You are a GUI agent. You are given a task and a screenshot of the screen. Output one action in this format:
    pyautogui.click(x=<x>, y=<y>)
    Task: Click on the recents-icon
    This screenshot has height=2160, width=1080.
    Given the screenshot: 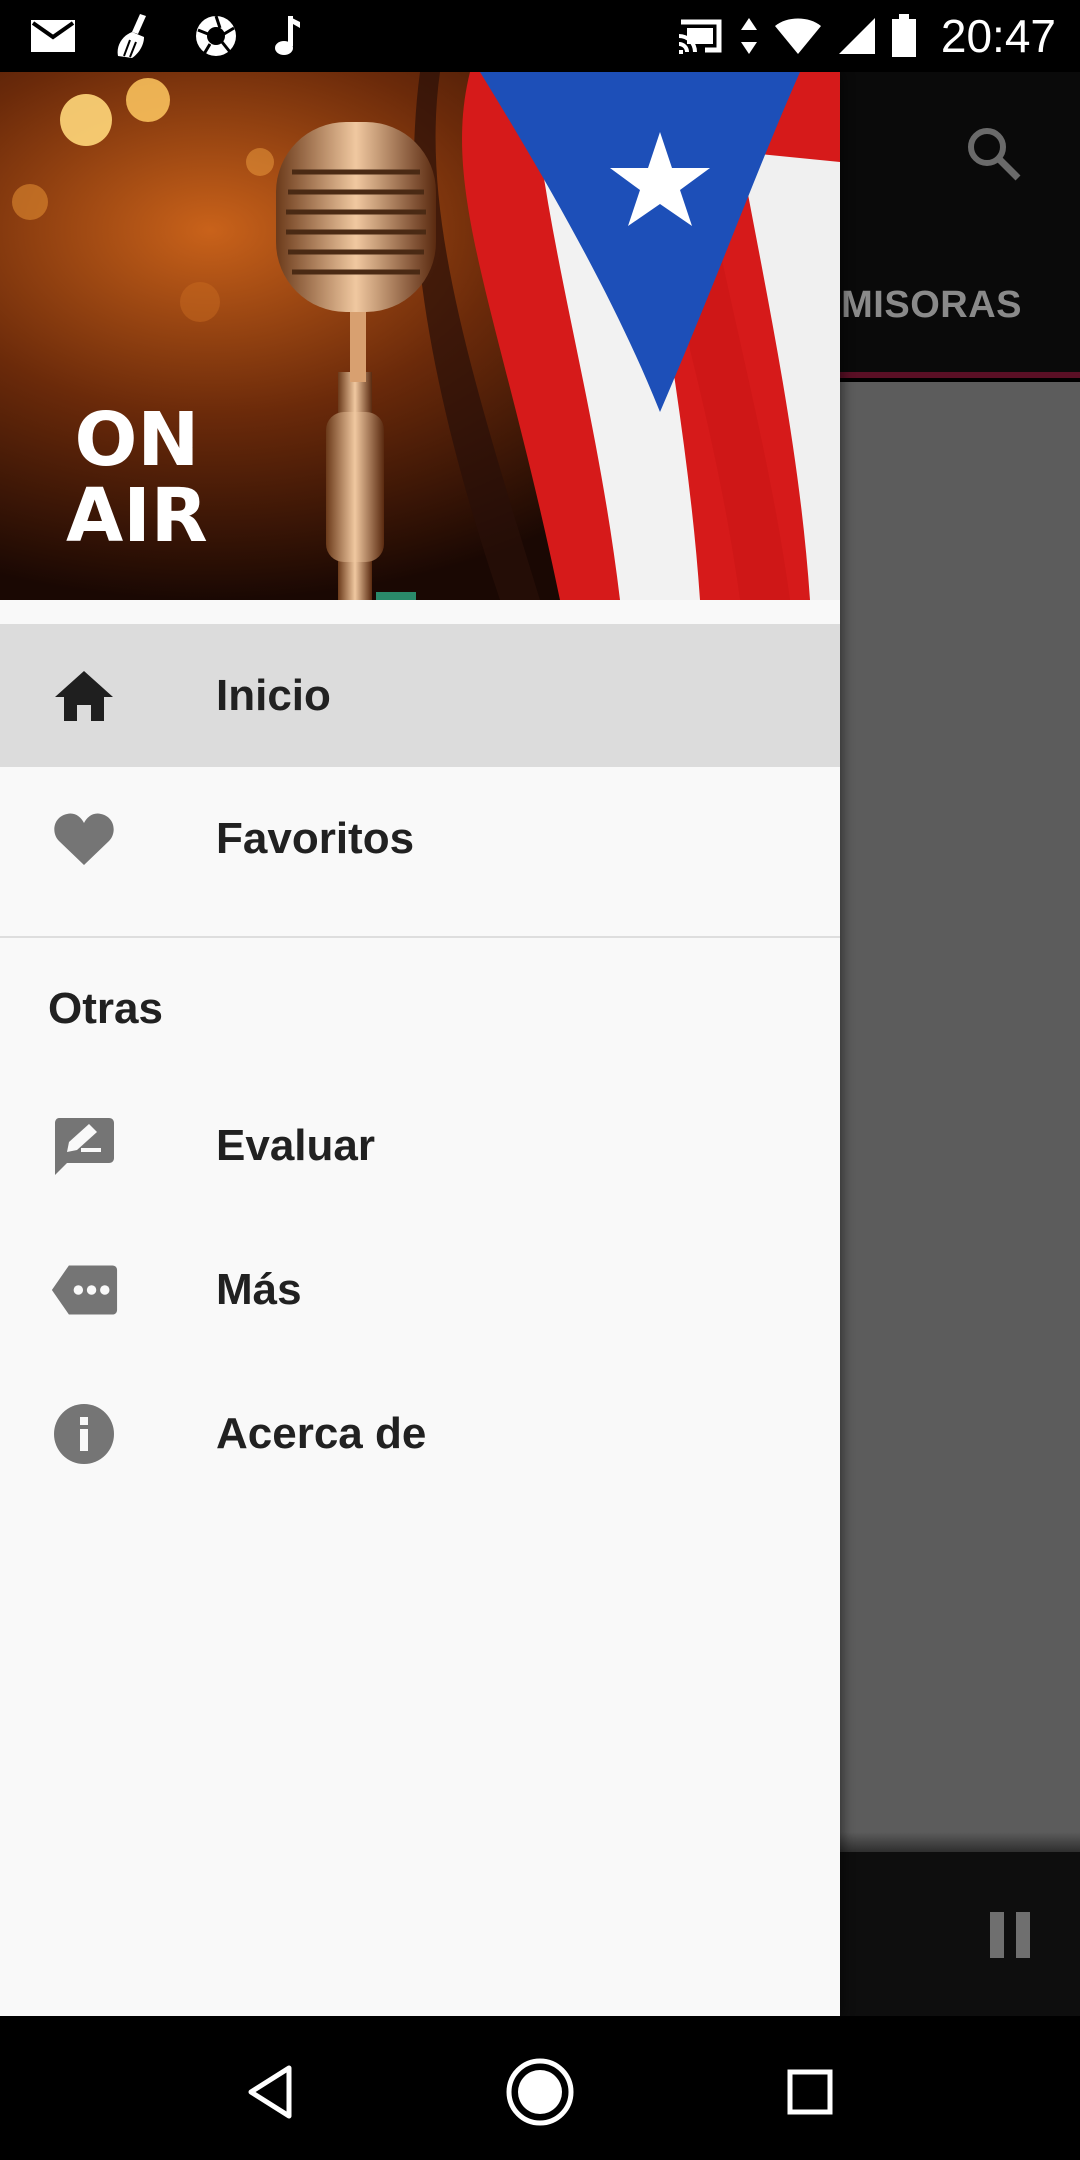 What is the action you would take?
    pyautogui.click(x=810, y=2092)
    